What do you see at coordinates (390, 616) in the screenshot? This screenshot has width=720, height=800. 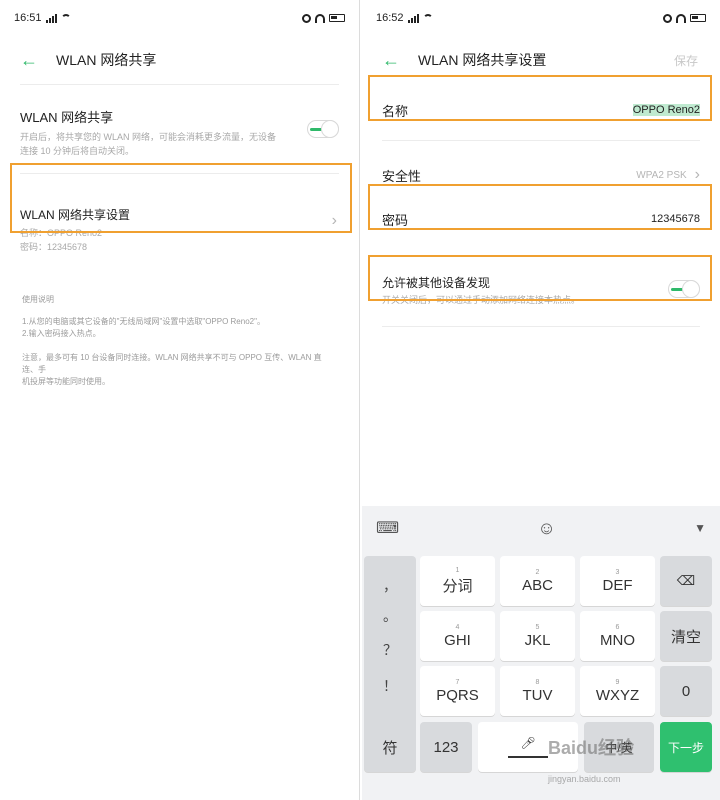 I see `symbol-period: 。` at bounding box center [390, 616].